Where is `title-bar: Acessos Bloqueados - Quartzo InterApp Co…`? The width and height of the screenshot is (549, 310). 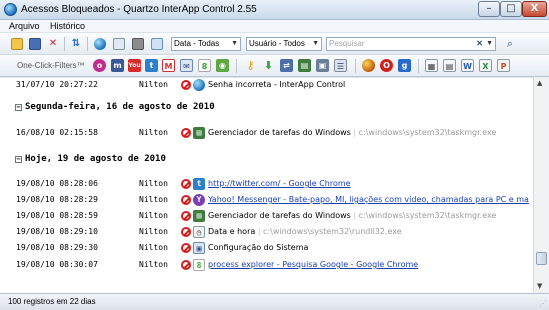
title-bar: Acessos Bloqueados - Quartzo InterApp Co… is located at coordinates (274, 10).